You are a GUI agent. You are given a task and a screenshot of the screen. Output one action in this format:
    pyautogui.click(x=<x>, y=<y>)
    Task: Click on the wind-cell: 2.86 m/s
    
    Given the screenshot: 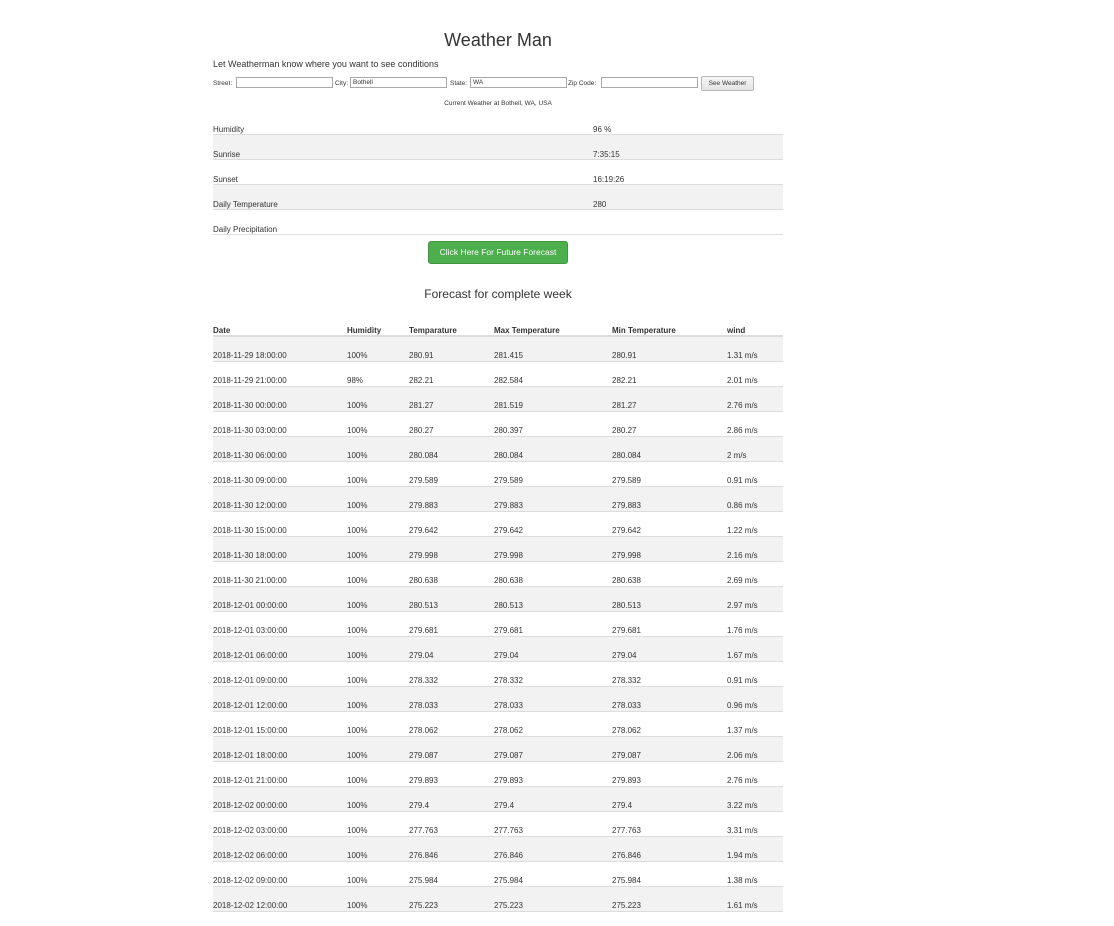 What is the action you would take?
    pyautogui.click(x=742, y=430)
    